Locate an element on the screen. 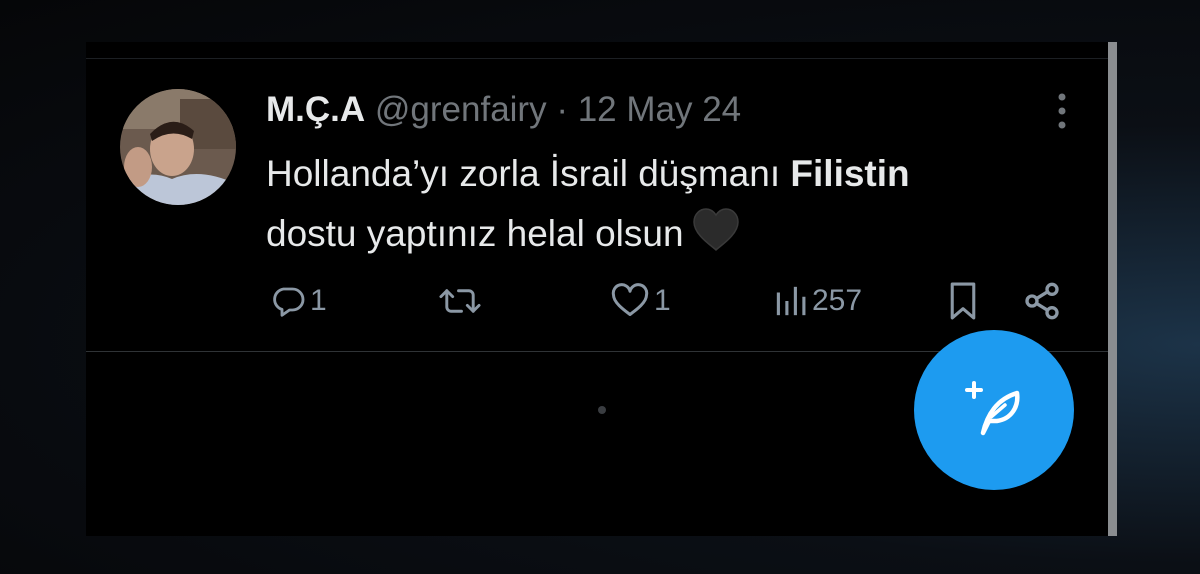 The height and width of the screenshot is (574, 1200). tweet-text-bold: Filistin is located at coordinates (850, 173).